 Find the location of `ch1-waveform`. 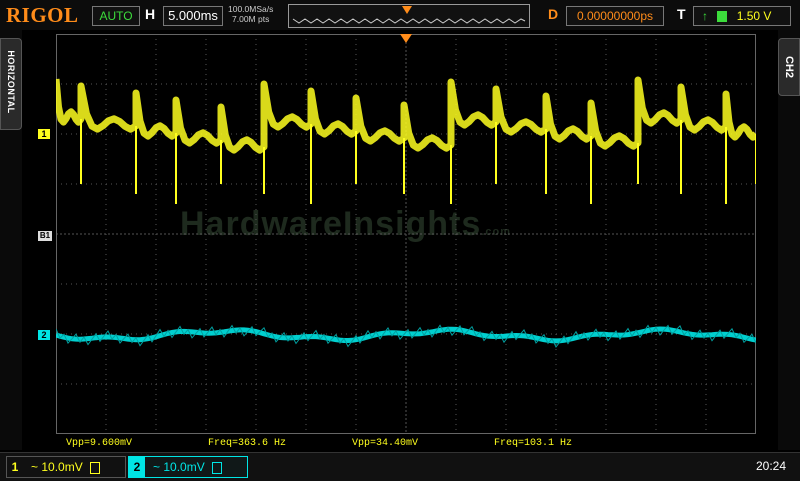

ch1-waveform is located at coordinates (406, 115).